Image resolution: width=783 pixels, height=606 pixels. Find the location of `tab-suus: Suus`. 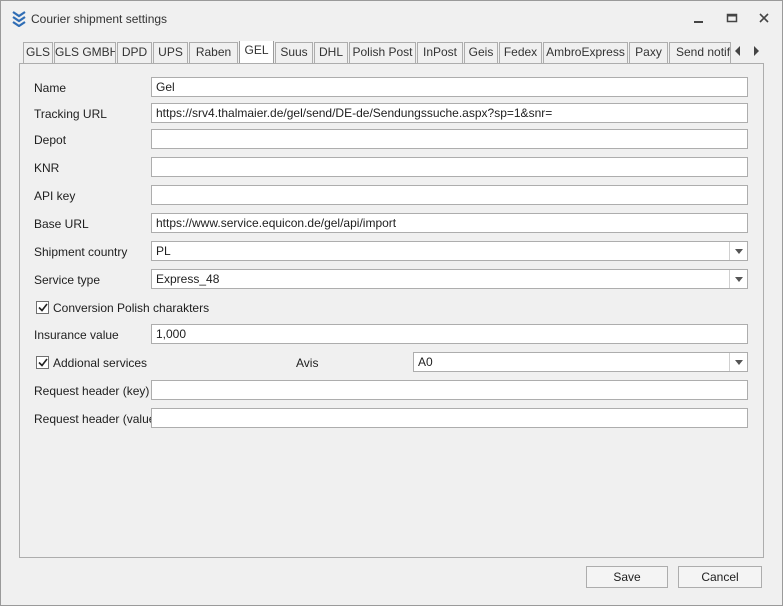

tab-suus: Suus is located at coordinates (294, 52).